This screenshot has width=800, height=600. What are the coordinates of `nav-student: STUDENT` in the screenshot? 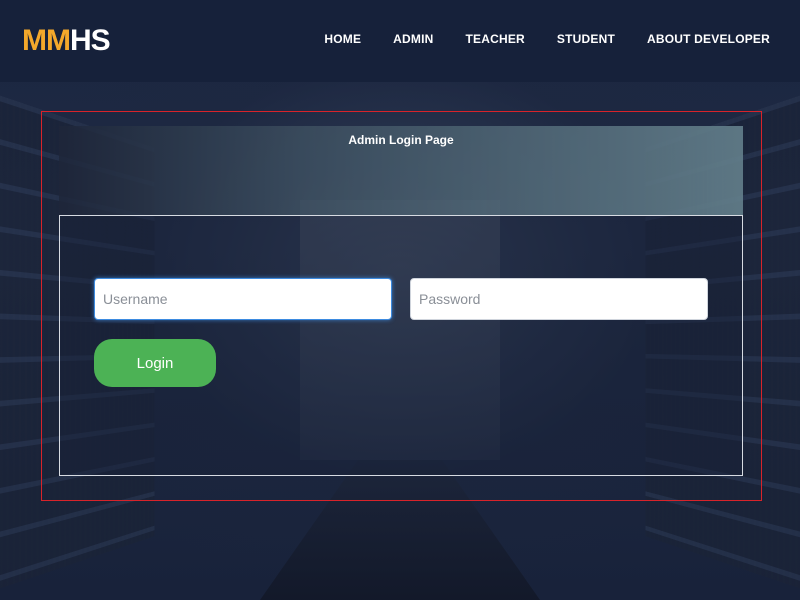 It's located at (586, 39).